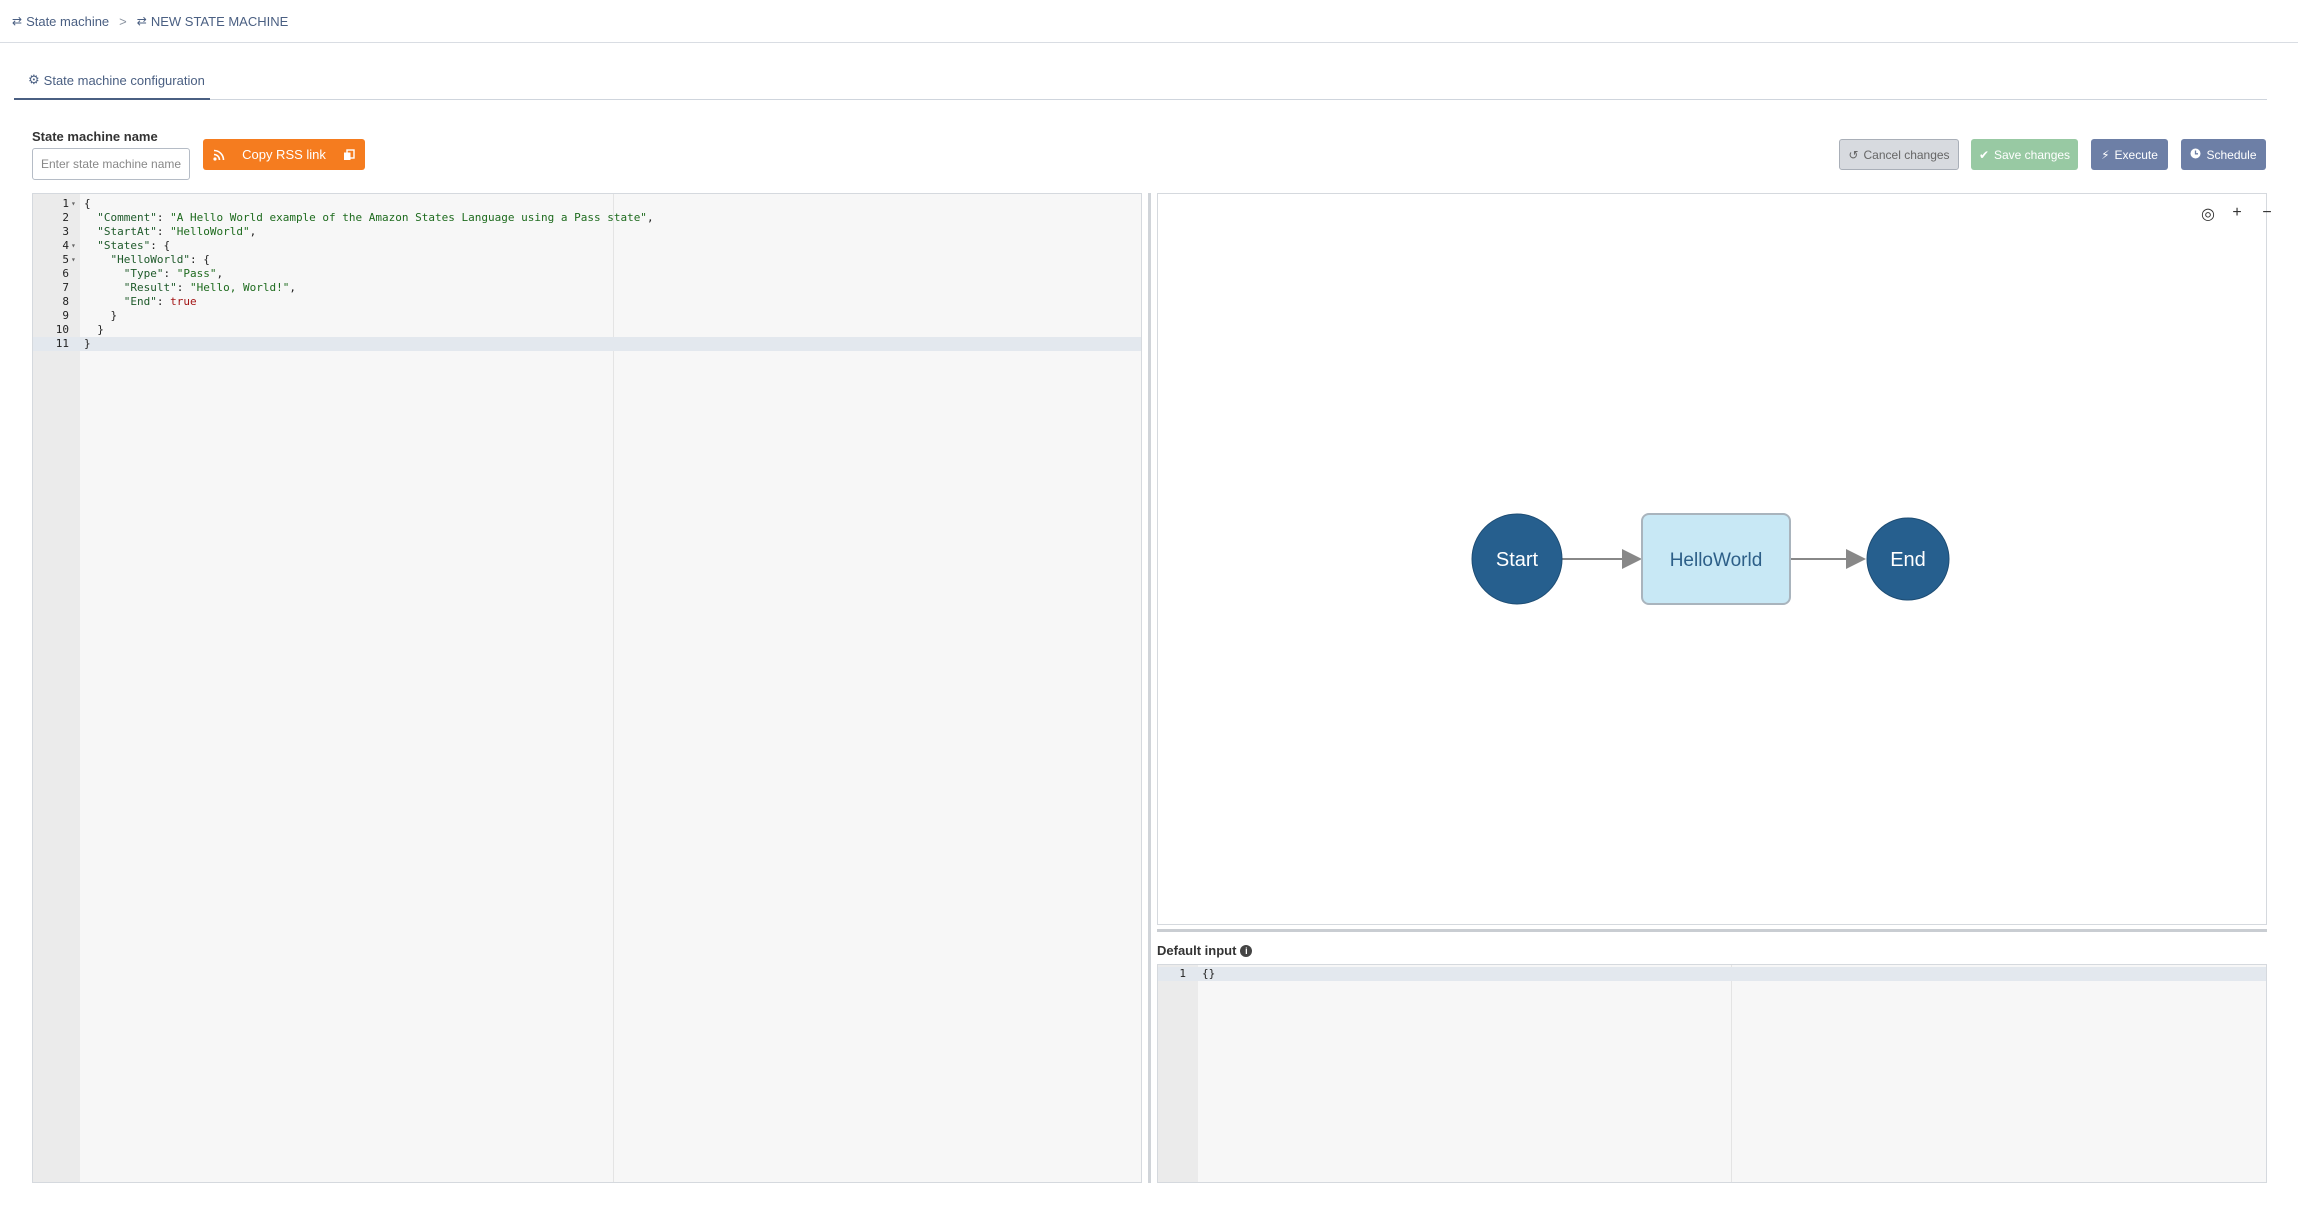  I want to click on code-line: 8 "End": true, so click(587, 302).